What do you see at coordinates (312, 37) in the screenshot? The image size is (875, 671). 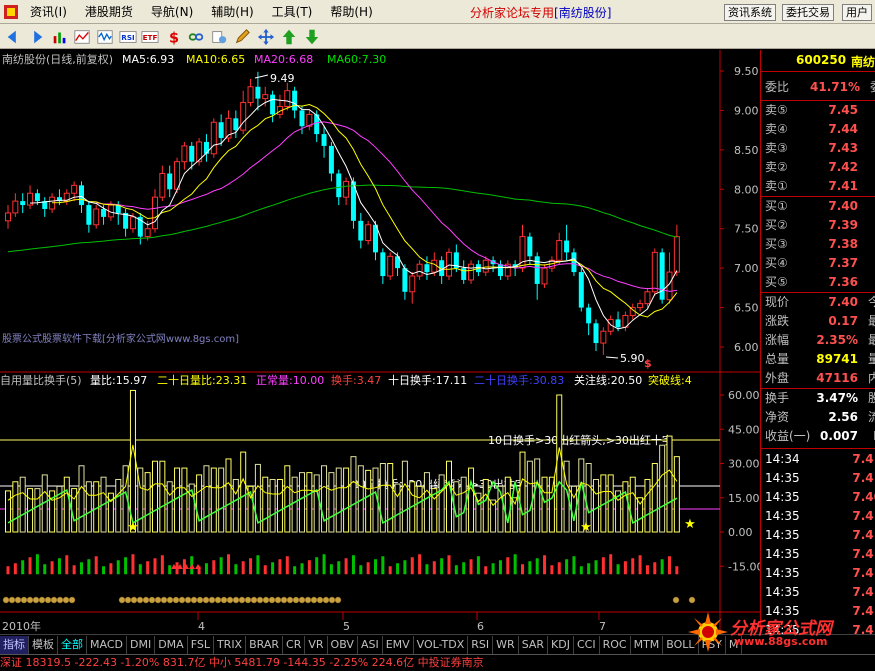 I see `arrow-down-icon` at bounding box center [312, 37].